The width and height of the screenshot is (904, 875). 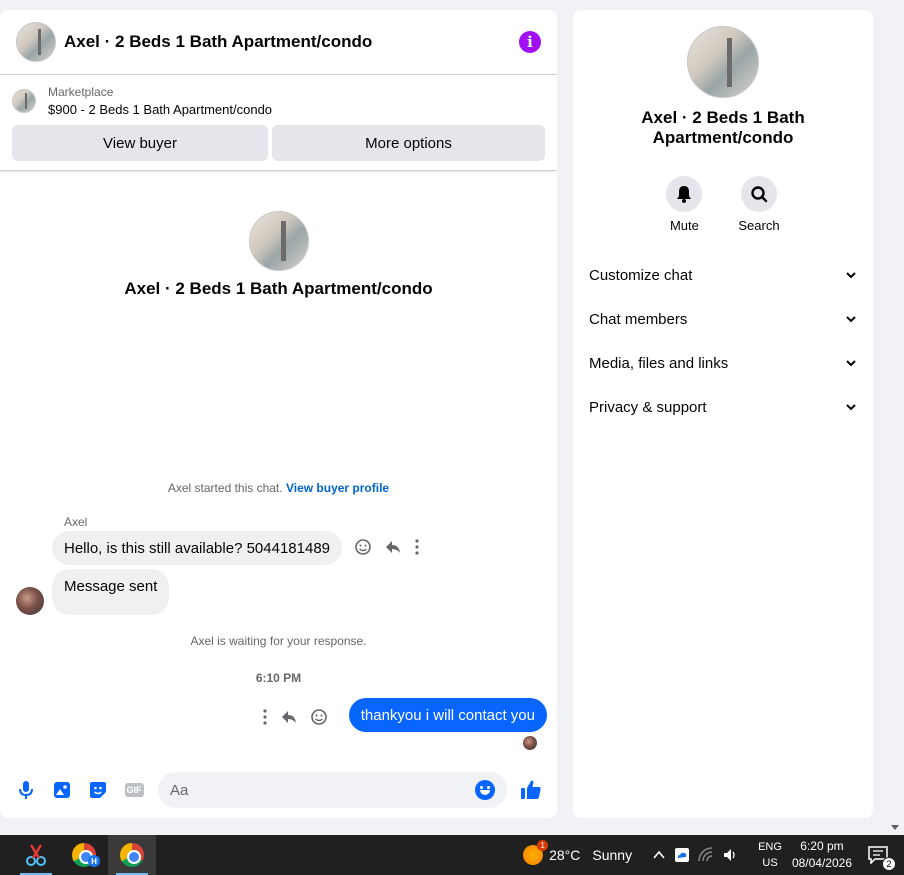 What do you see at coordinates (337, 488) in the screenshot?
I see `view-buyer-profile-link: View buyer profile` at bounding box center [337, 488].